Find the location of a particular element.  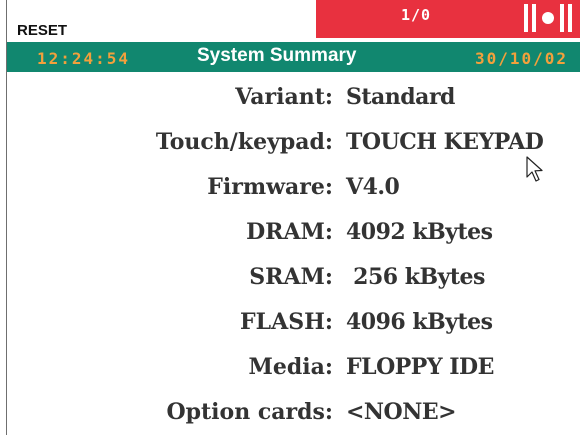

firmware-value: V4.0 is located at coordinates (373, 187).